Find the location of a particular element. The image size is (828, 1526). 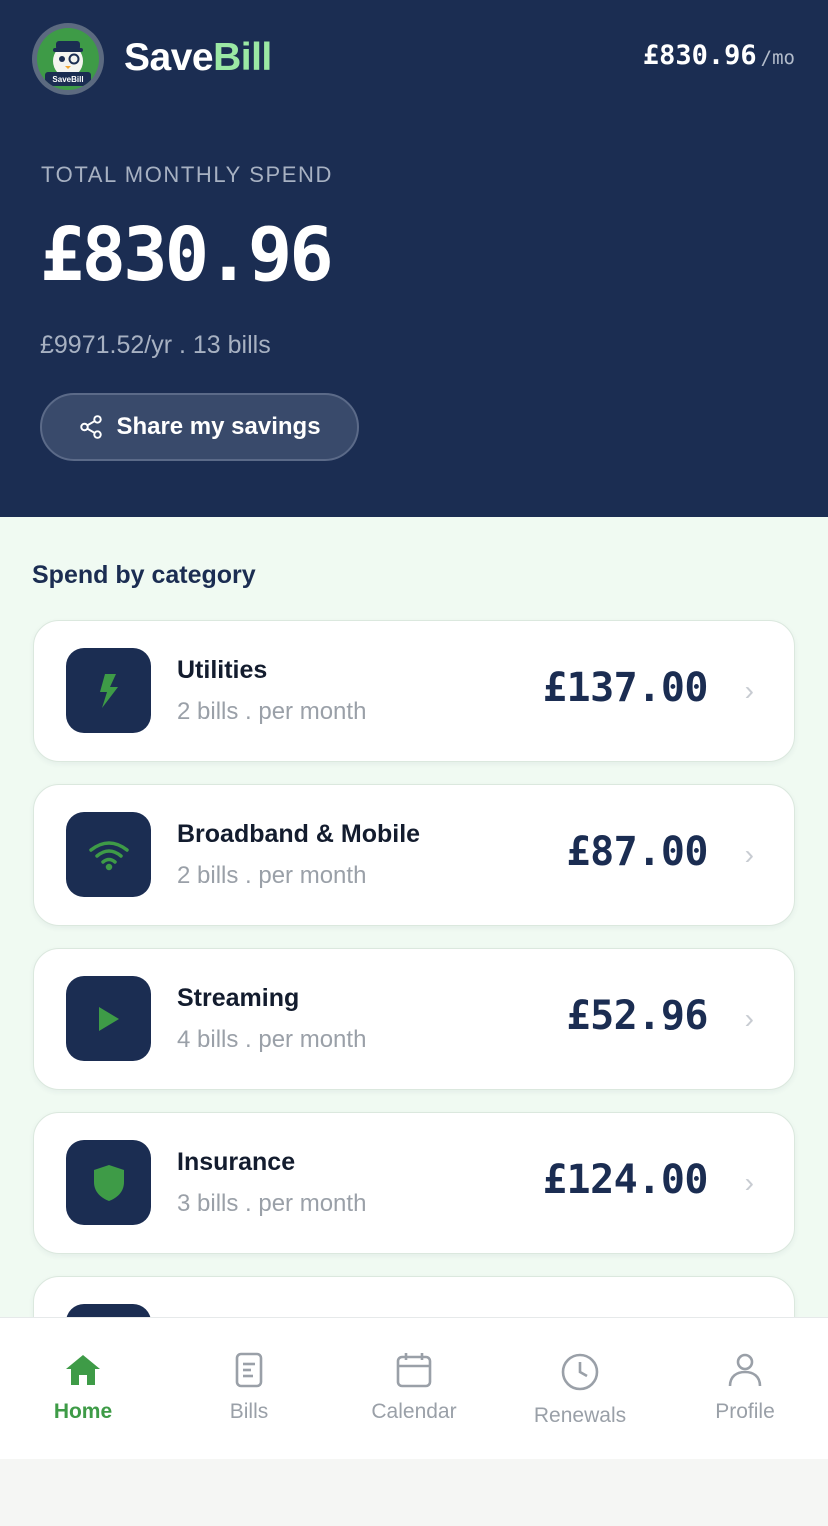

category-name: Utilities is located at coordinates (222, 670).